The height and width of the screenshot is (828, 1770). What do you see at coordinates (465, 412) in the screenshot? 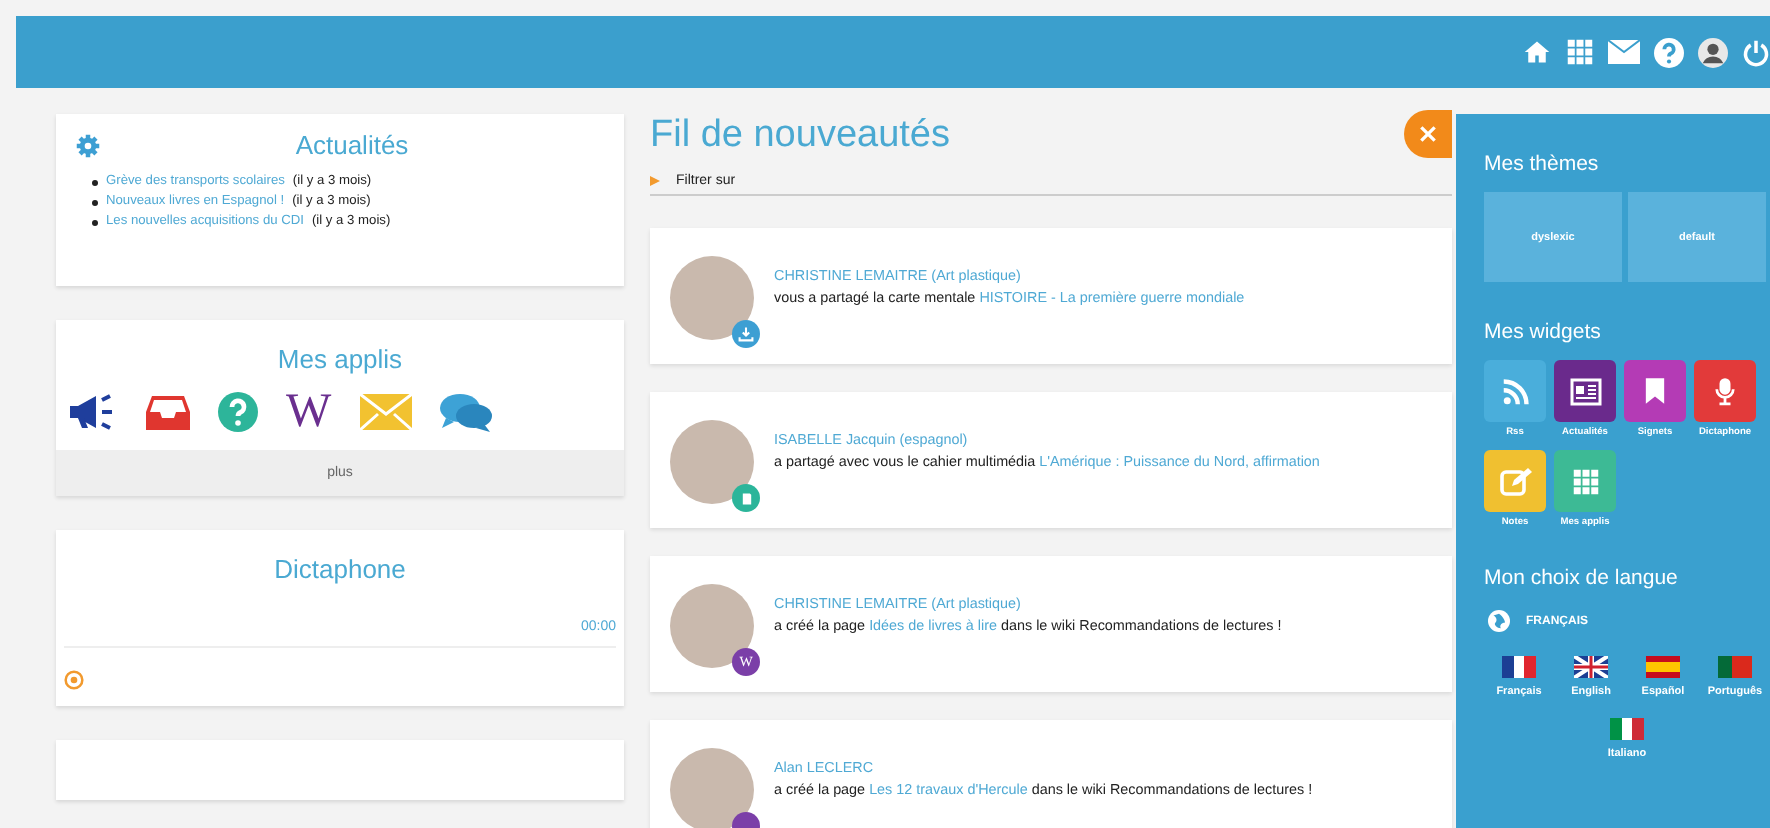
I see `chat-icon` at bounding box center [465, 412].